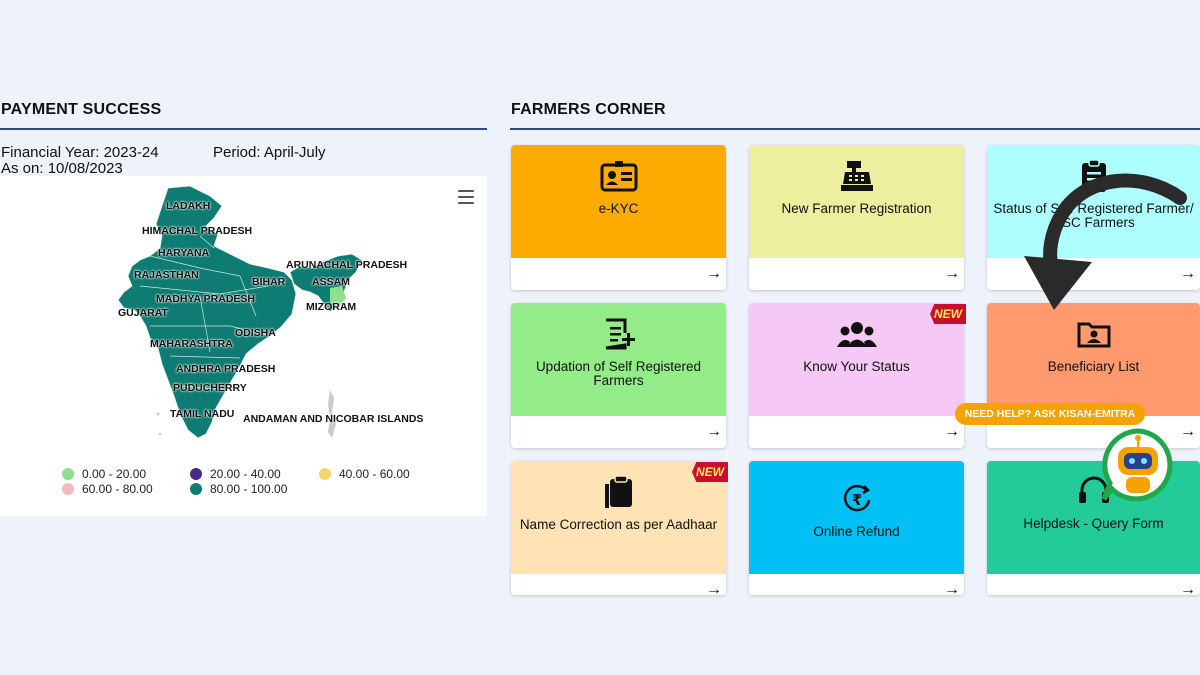  I want to click on map-label-andaman: ANDAMAN AND NICOBAR ISLANDS, so click(333, 419).